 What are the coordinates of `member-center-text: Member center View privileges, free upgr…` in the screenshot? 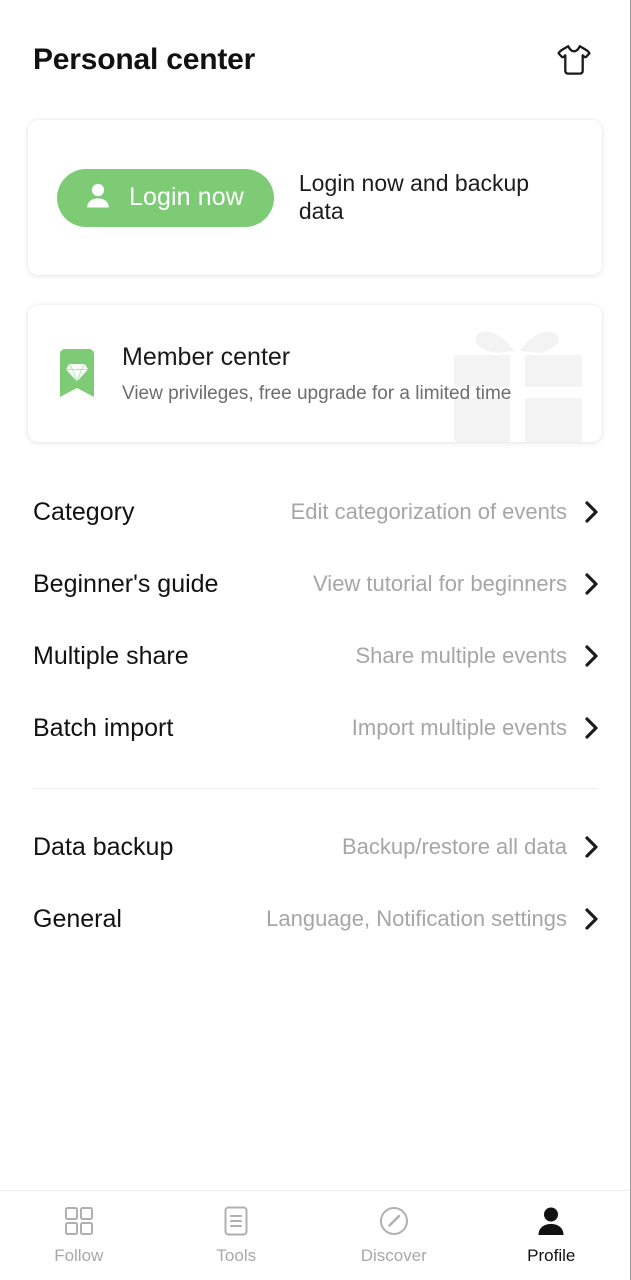 It's located at (316, 373).